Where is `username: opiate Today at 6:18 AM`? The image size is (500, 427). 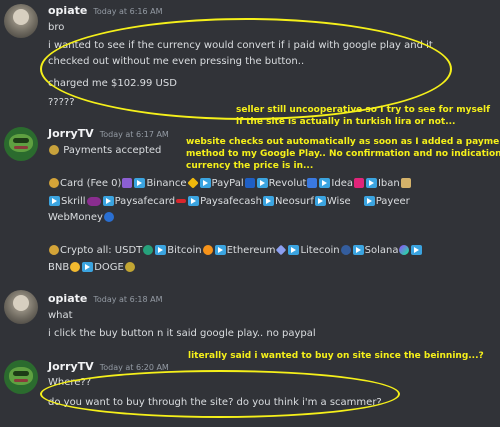
username: opiate Today at 6:18 AM is located at coordinates (105, 298).